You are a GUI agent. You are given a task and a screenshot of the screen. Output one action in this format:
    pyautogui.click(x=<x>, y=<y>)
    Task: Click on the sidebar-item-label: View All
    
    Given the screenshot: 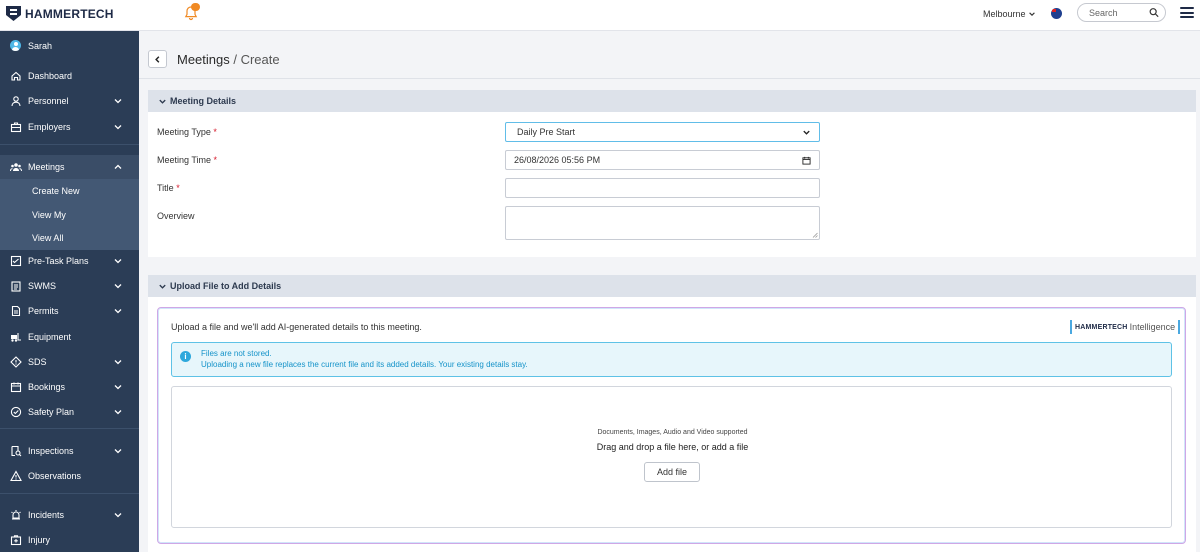 What is the action you would take?
    pyautogui.click(x=48, y=238)
    